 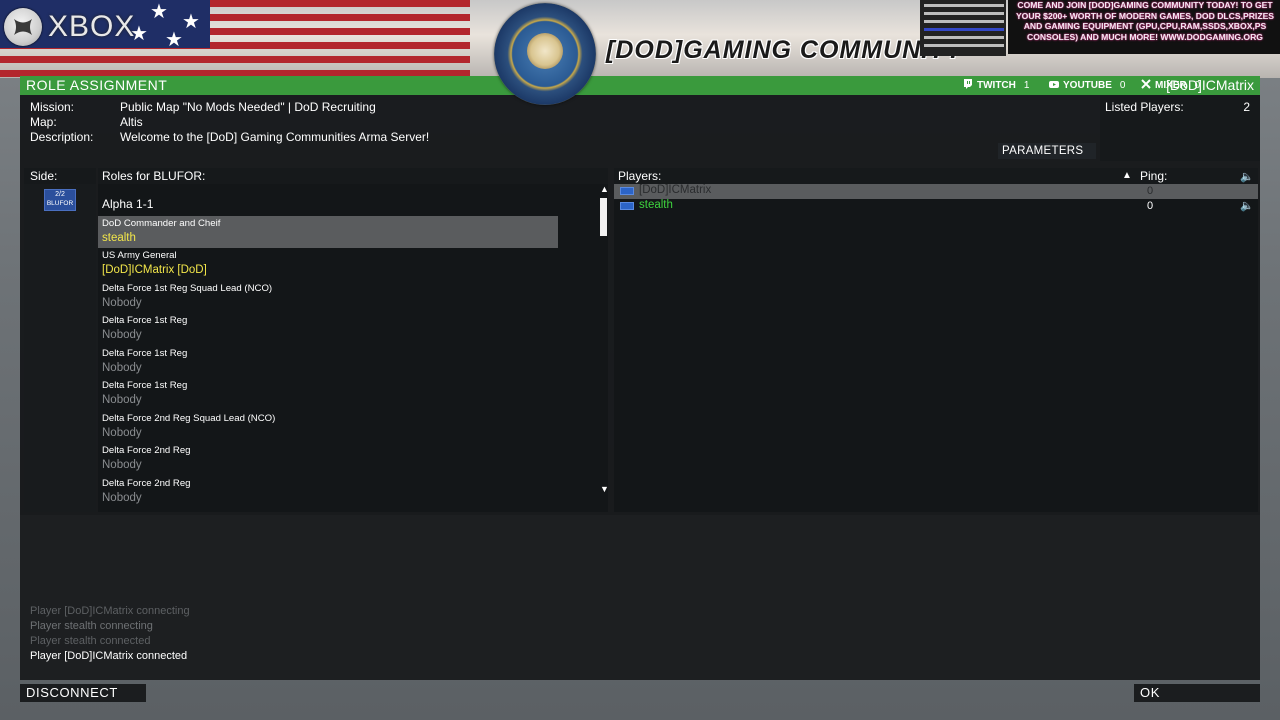 I want to click on role-slot: US Army General [DoD]ICMatrix [DoD], so click(x=328, y=264).